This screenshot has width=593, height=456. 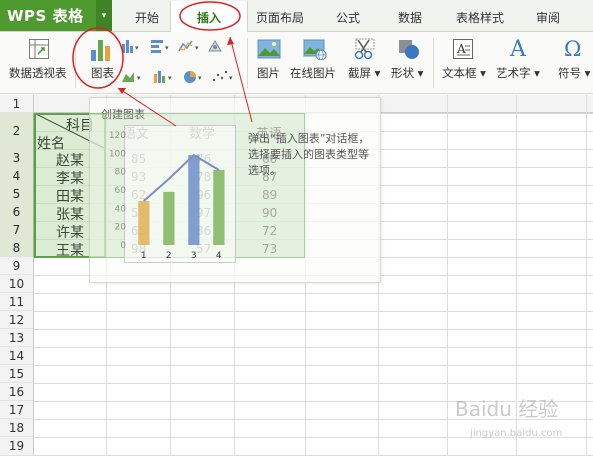 I want to click on annotation-overlay, so click(x=162, y=64).